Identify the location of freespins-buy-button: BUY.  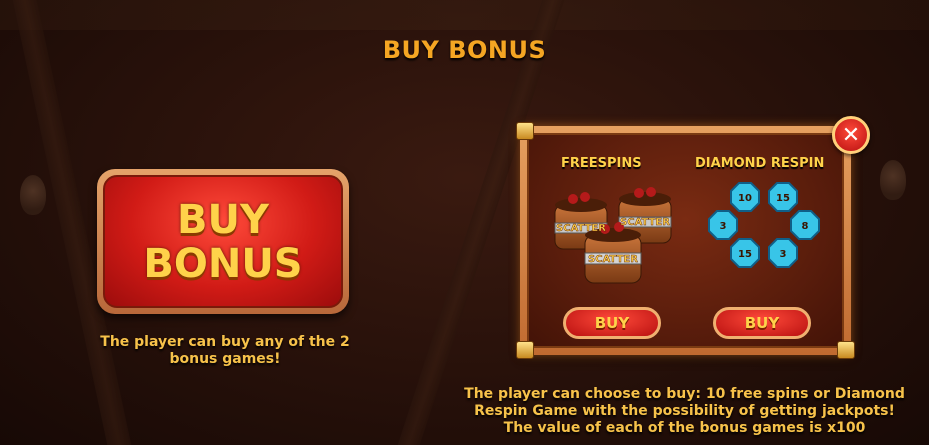
(612, 323).